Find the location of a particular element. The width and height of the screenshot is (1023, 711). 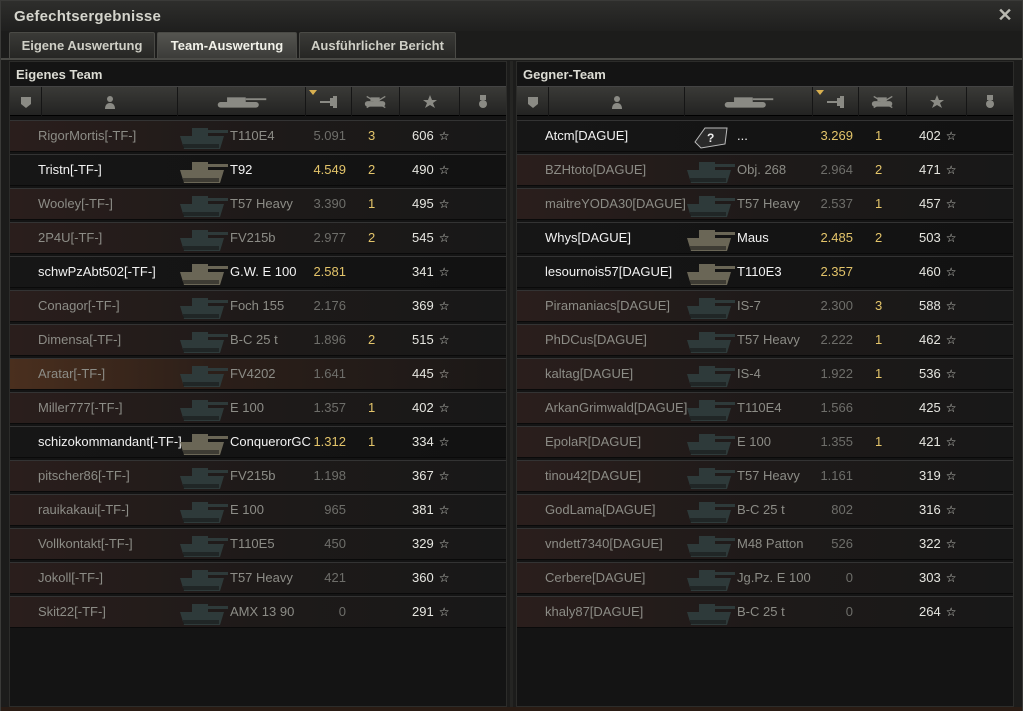

kills-value: 2 is located at coordinates (879, 237).